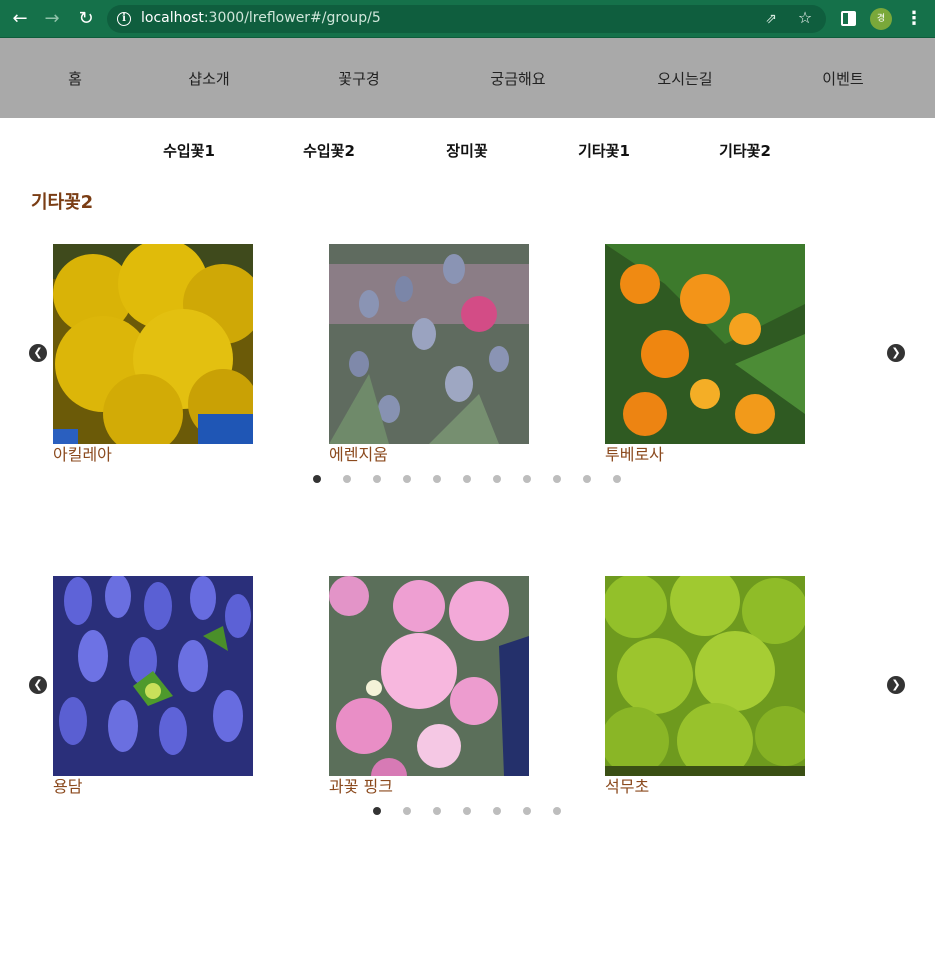 The width and height of the screenshot is (935, 980). What do you see at coordinates (517, 78) in the screenshot?
I see `nav-item-faq: 궁금해요` at bounding box center [517, 78].